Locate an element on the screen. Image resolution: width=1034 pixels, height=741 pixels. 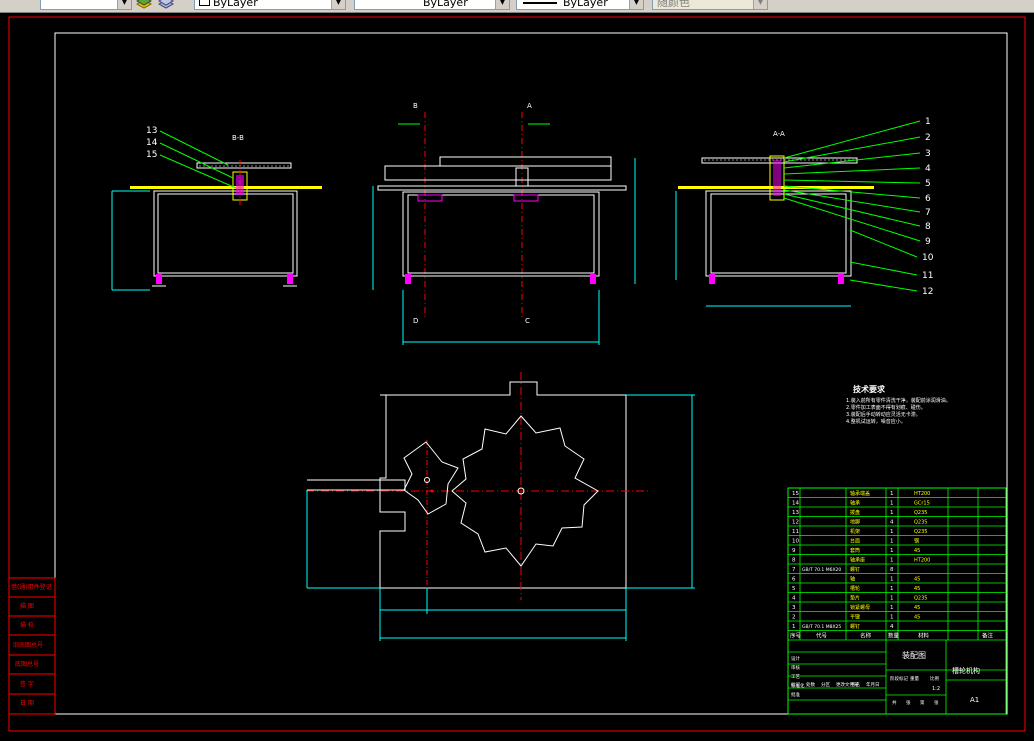
shaft-right is located at coordinates (777, 178).